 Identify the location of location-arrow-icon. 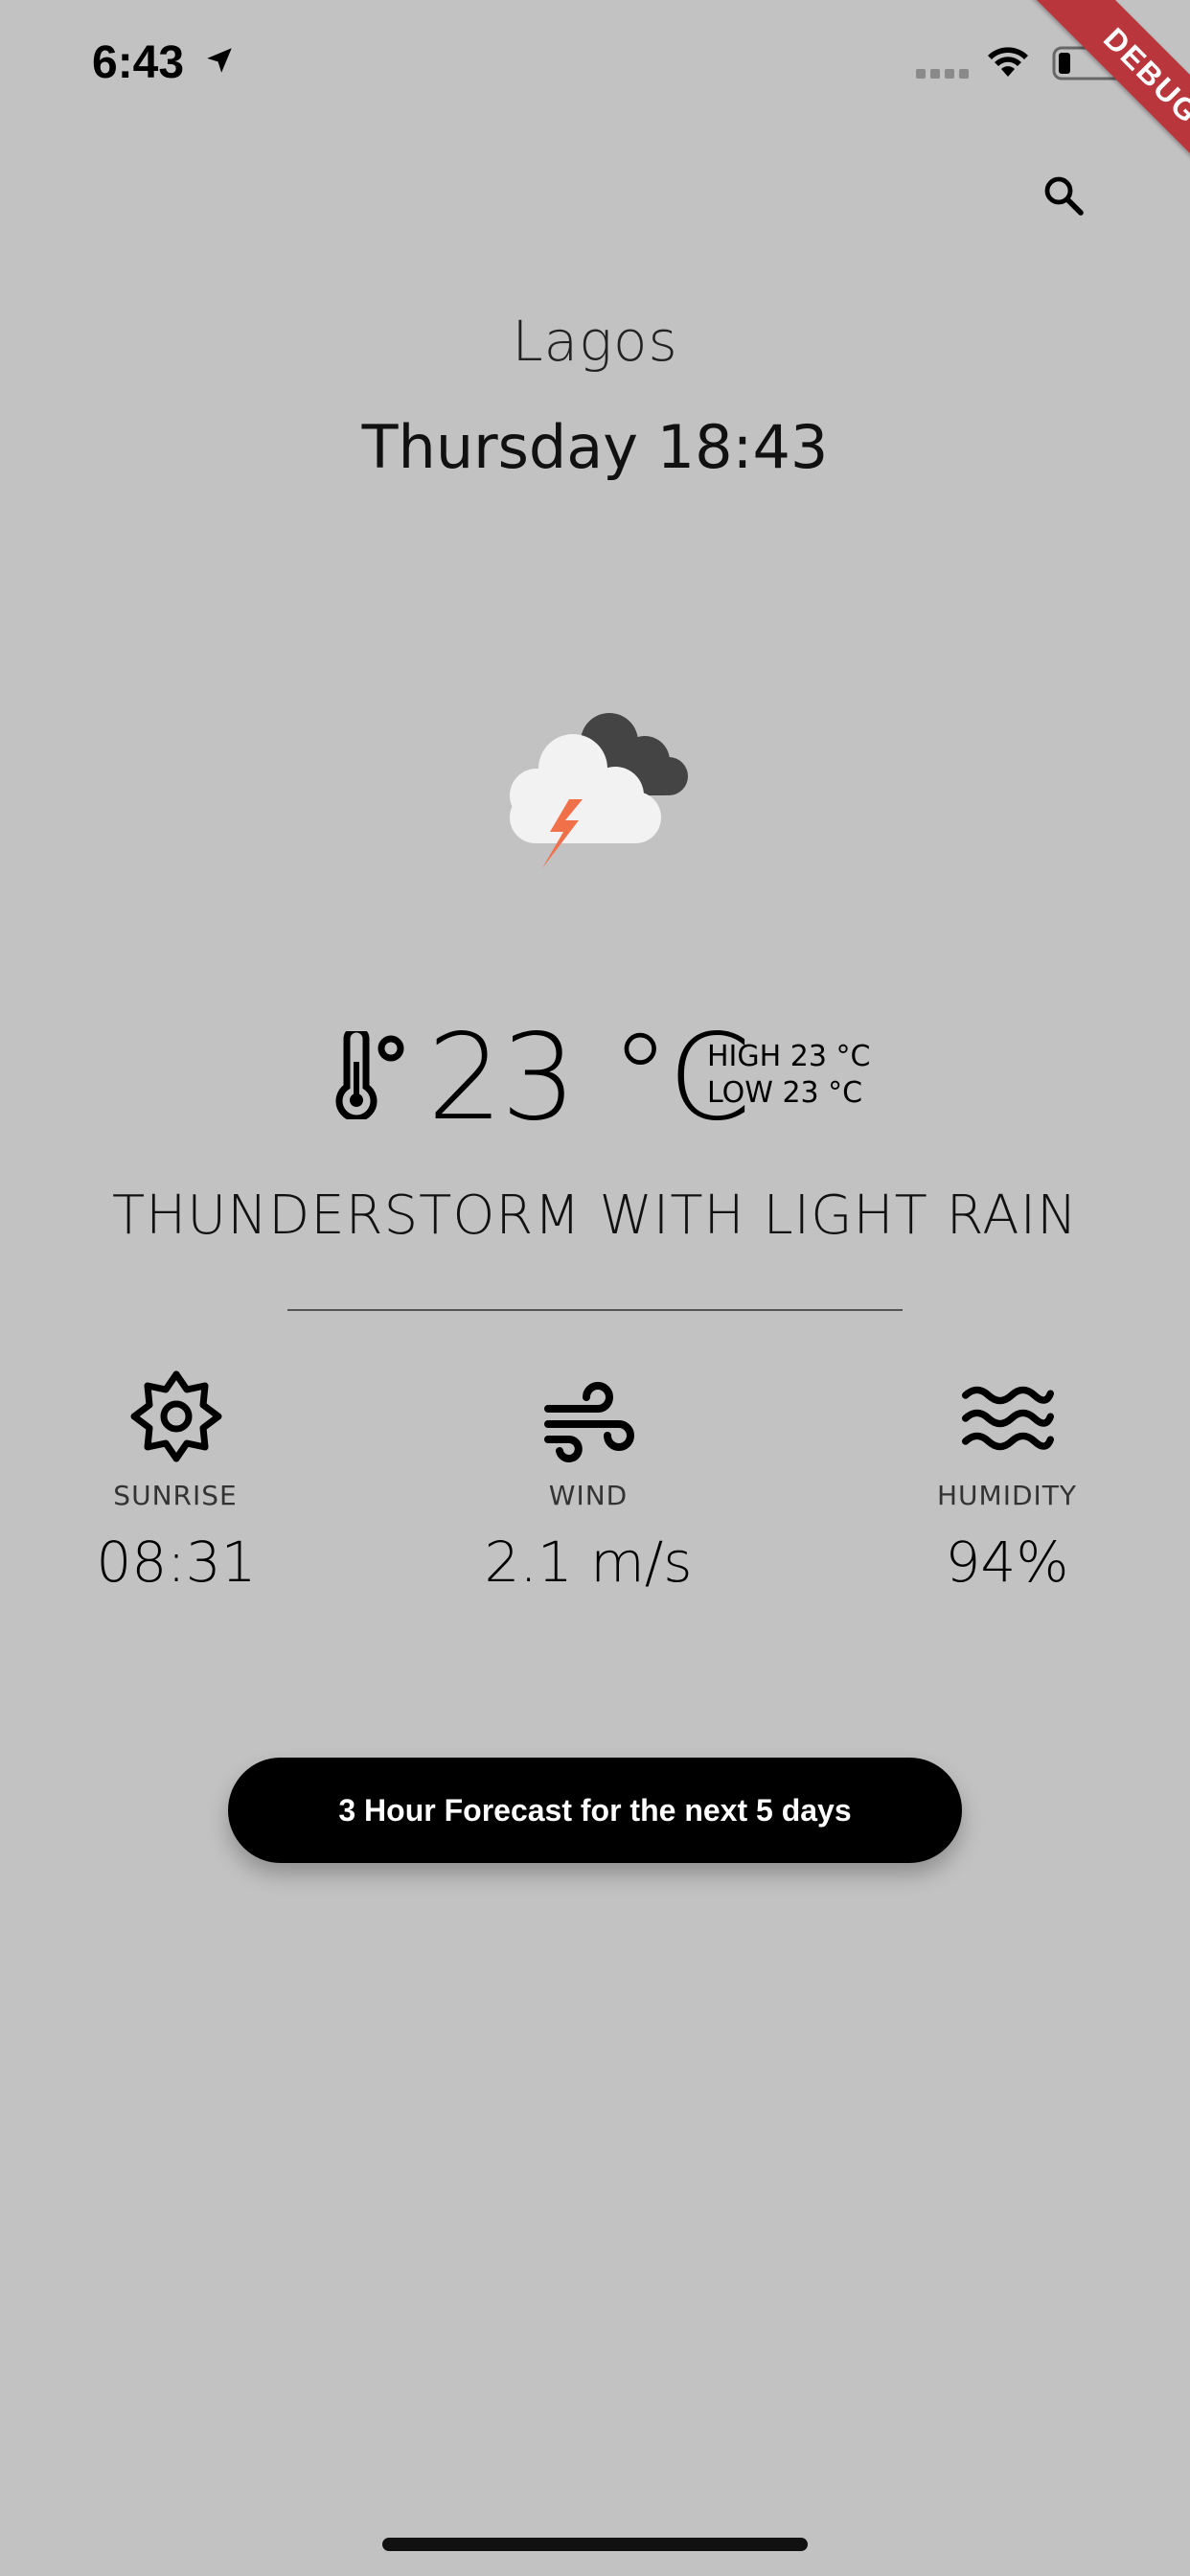
(220, 60).